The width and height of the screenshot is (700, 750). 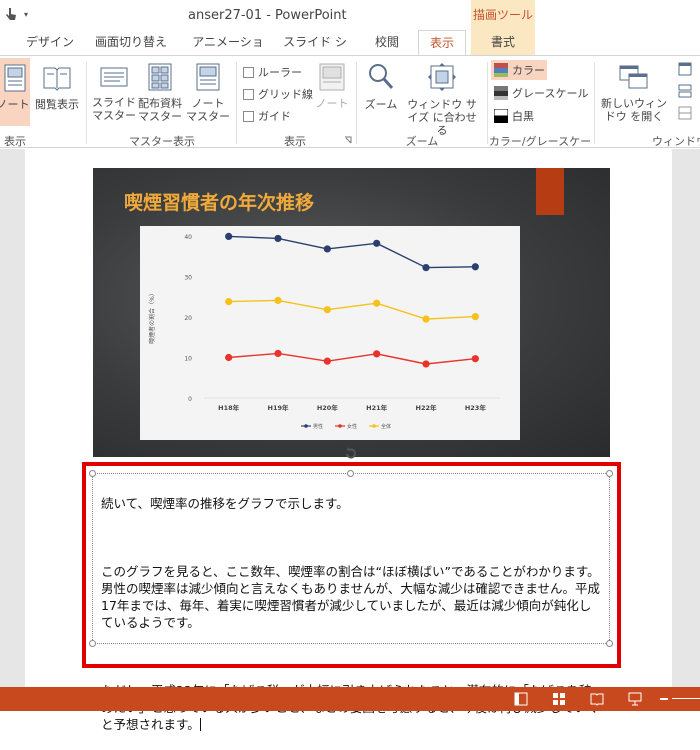 What do you see at coordinates (160, 93) in the screenshot?
I see `handout-master-button: 配布資料 マスター` at bounding box center [160, 93].